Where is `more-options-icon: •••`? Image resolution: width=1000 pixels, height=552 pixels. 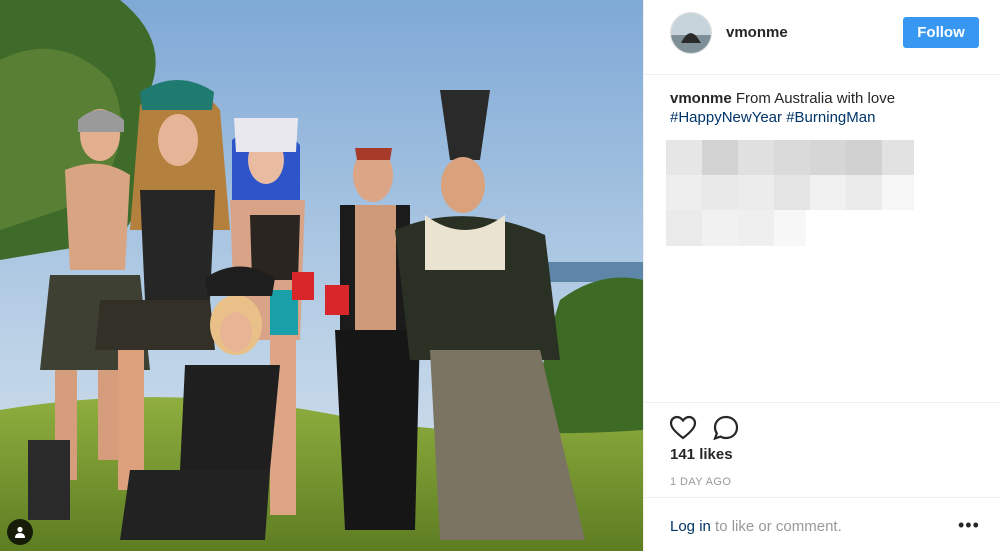 more-options-icon: ••• is located at coordinates (969, 525).